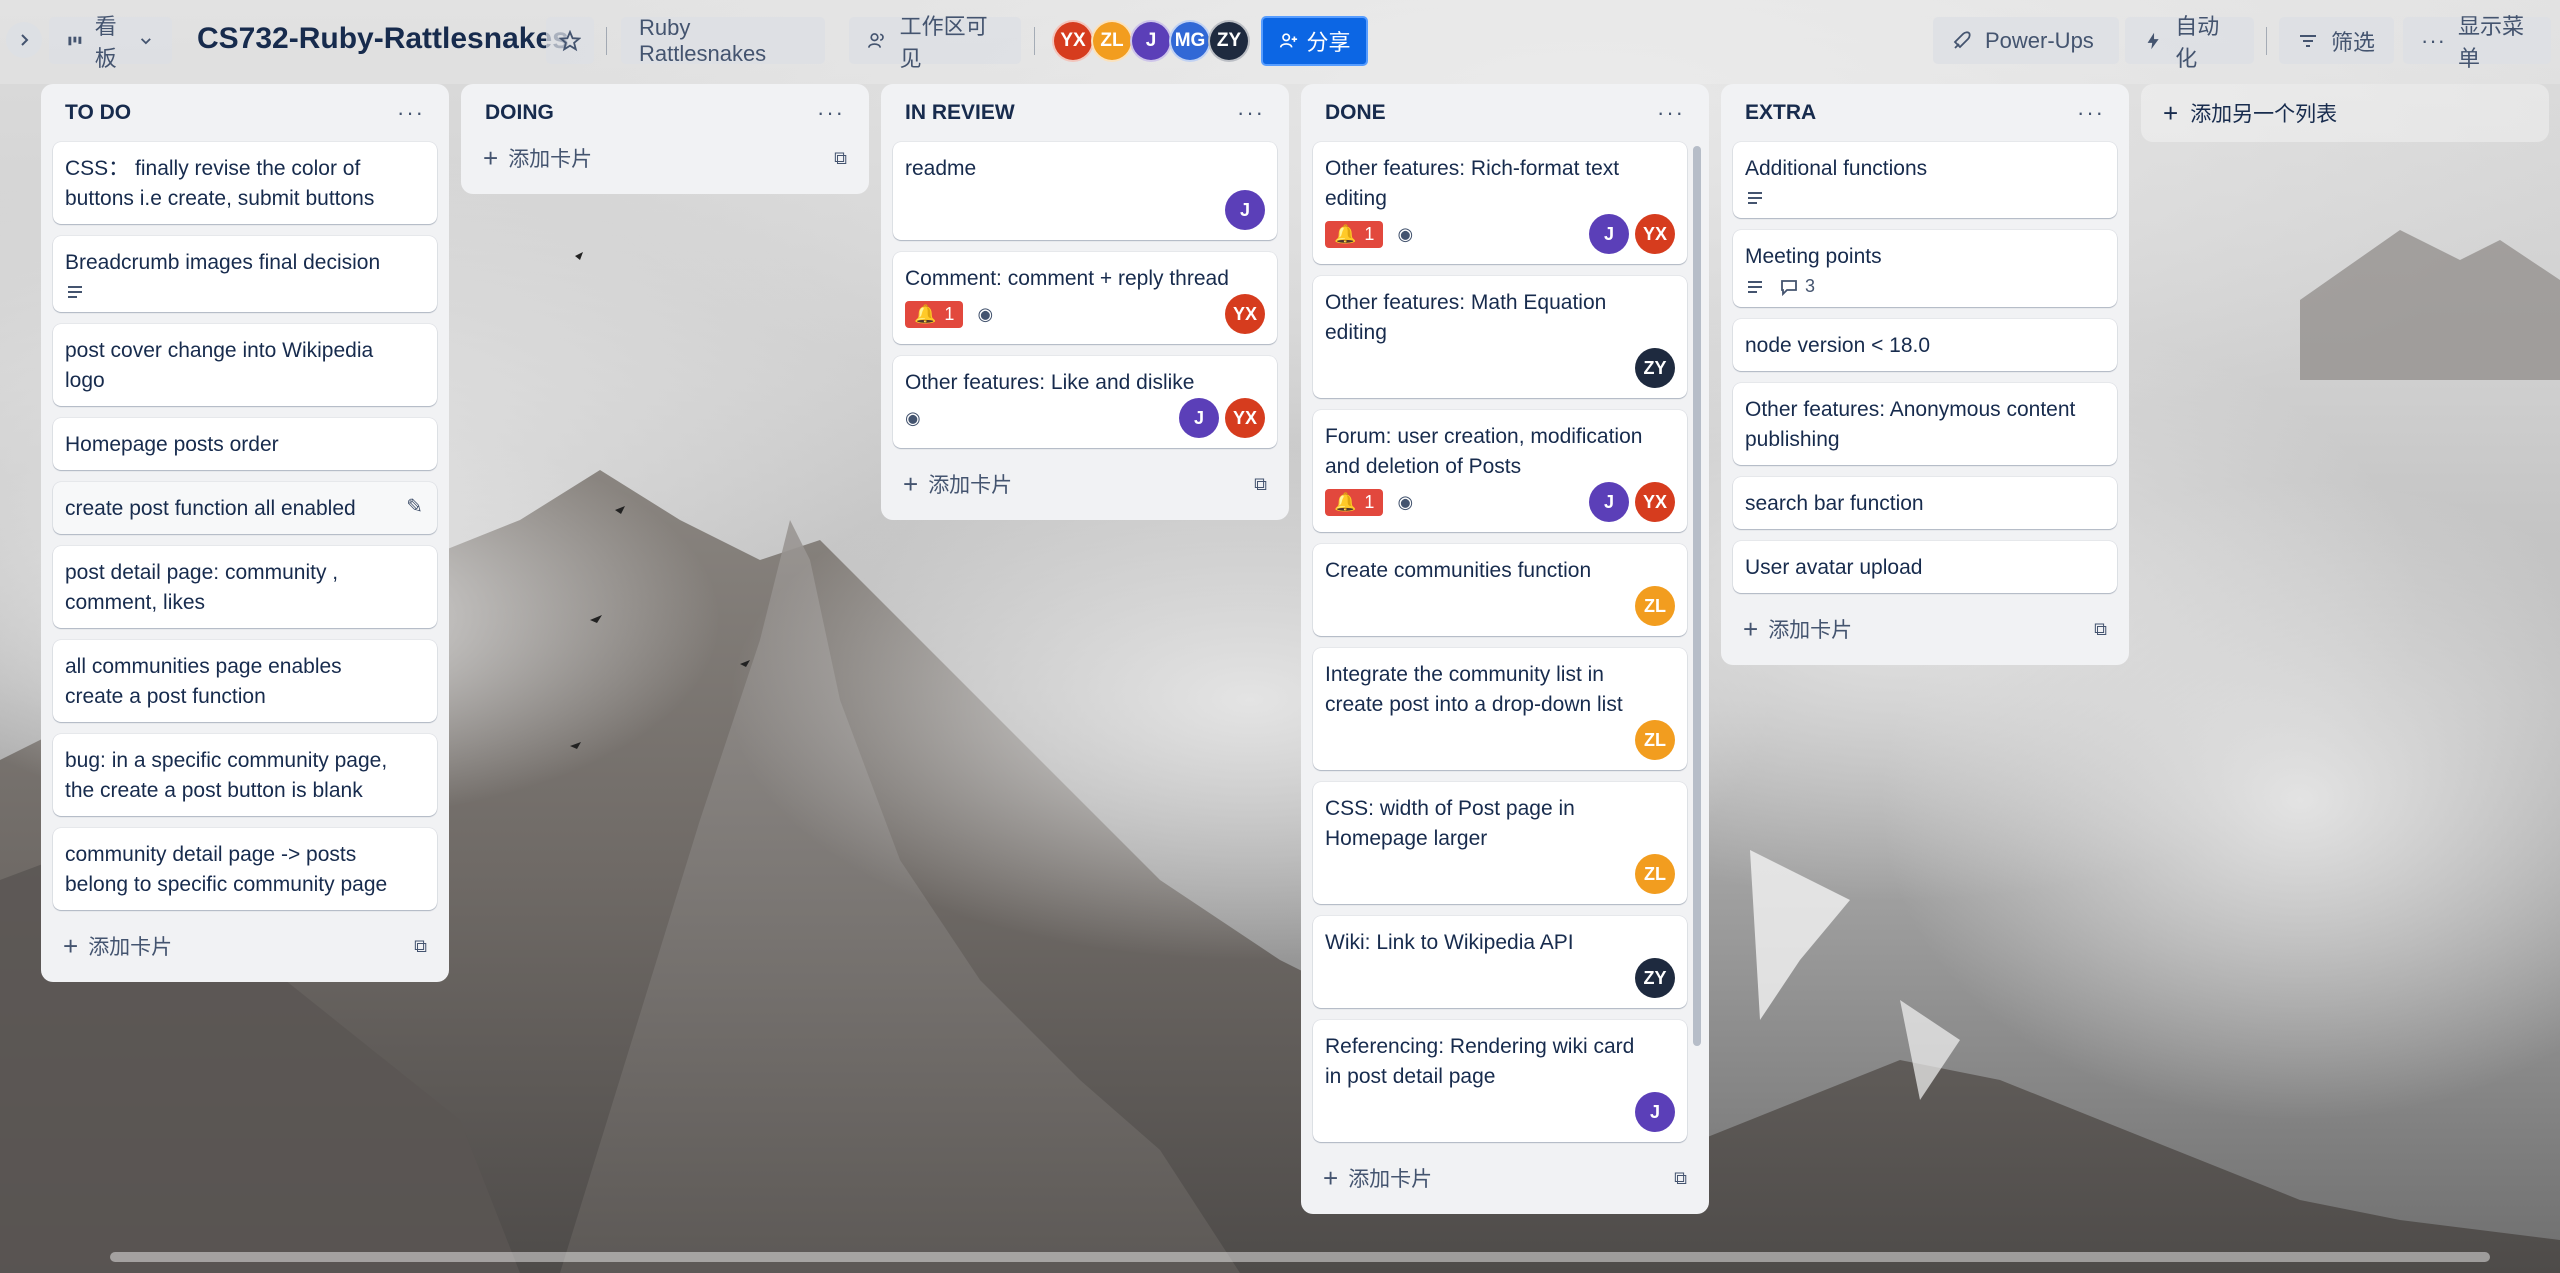 This screenshot has width=2560, height=1273. I want to click on card: post cover change into Wikipedia logo, so click(245, 365).